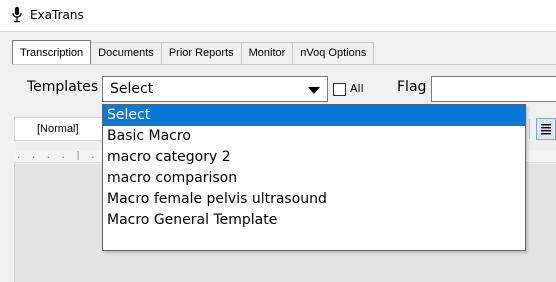 The width and height of the screenshot is (556, 282). I want to click on toolbar-separator, so click(529, 129).